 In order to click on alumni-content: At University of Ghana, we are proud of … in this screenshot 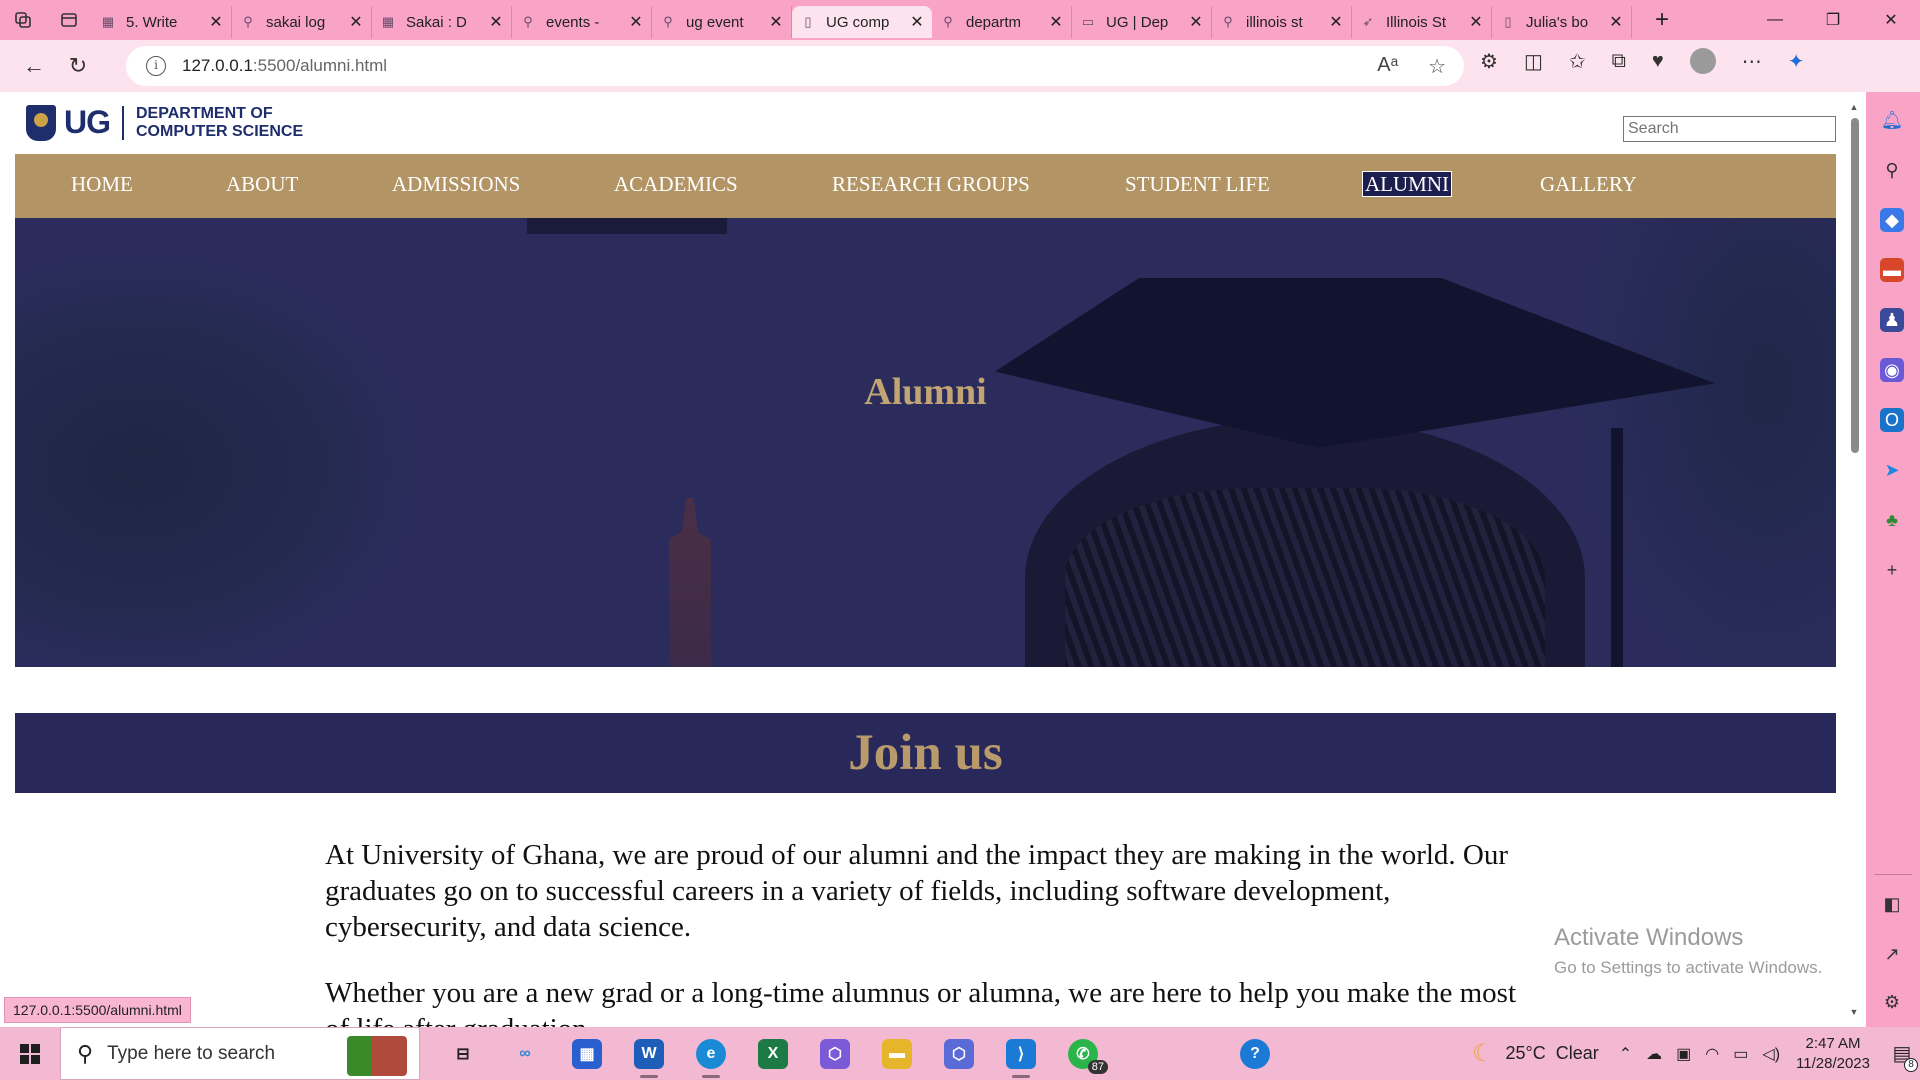, I will do `click(925, 932)`.